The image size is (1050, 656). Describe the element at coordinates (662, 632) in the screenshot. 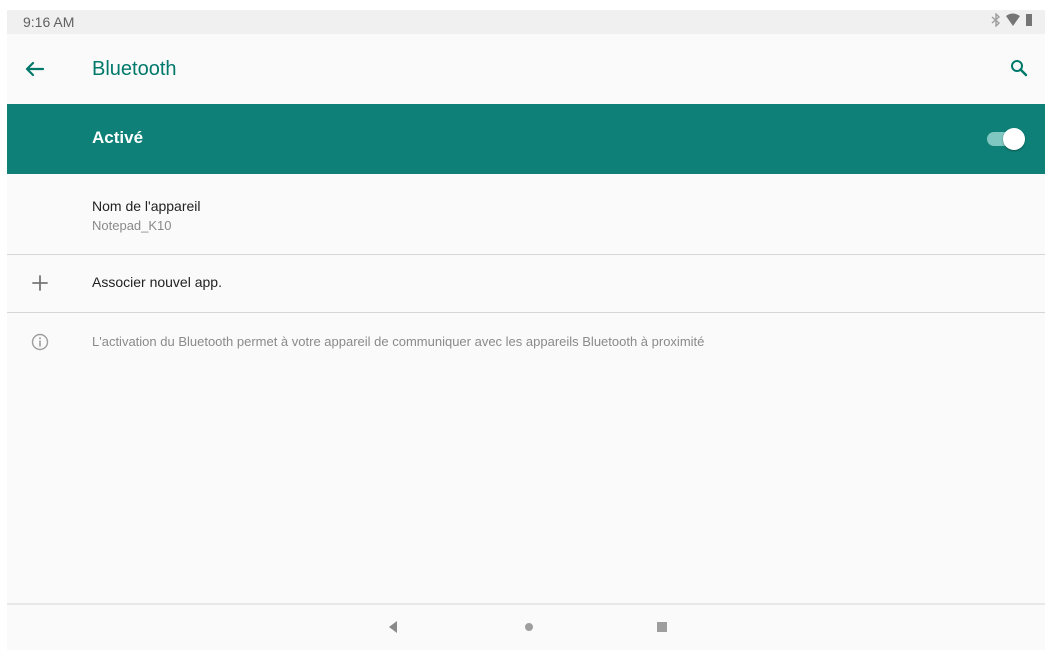

I see `nav-recents-icon` at that location.